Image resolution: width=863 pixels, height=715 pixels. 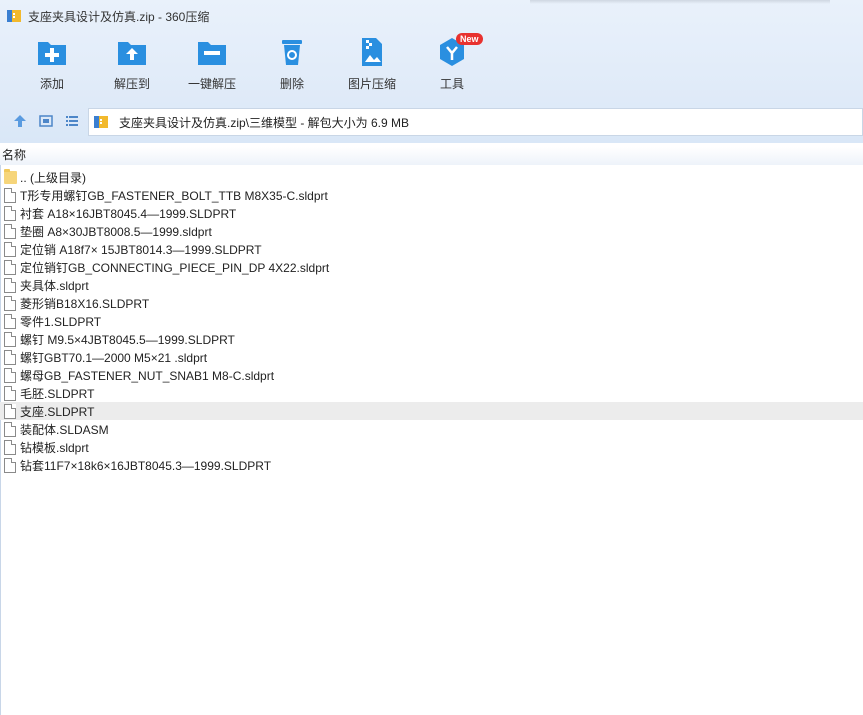 What do you see at coordinates (431, 249) in the screenshot?
I see `list-item: 定位销 A18f7× 15JBT8014.3—1999.SLDPRT` at bounding box center [431, 249].